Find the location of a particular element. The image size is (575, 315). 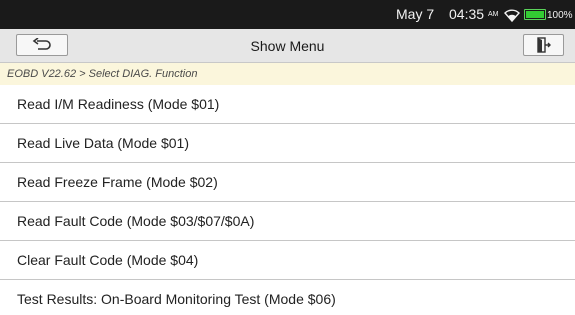

exit-icon is located at coordinates (543, 45).